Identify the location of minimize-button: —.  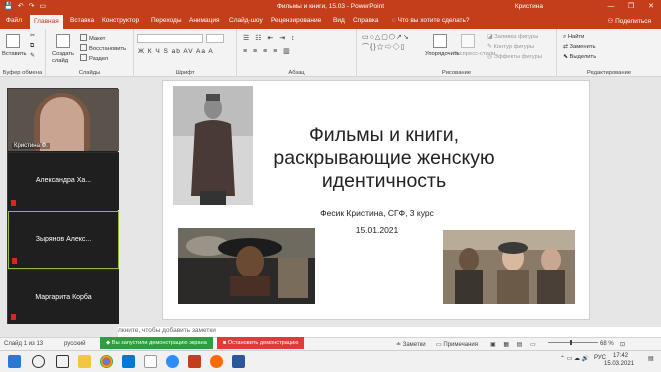
(611, 6).